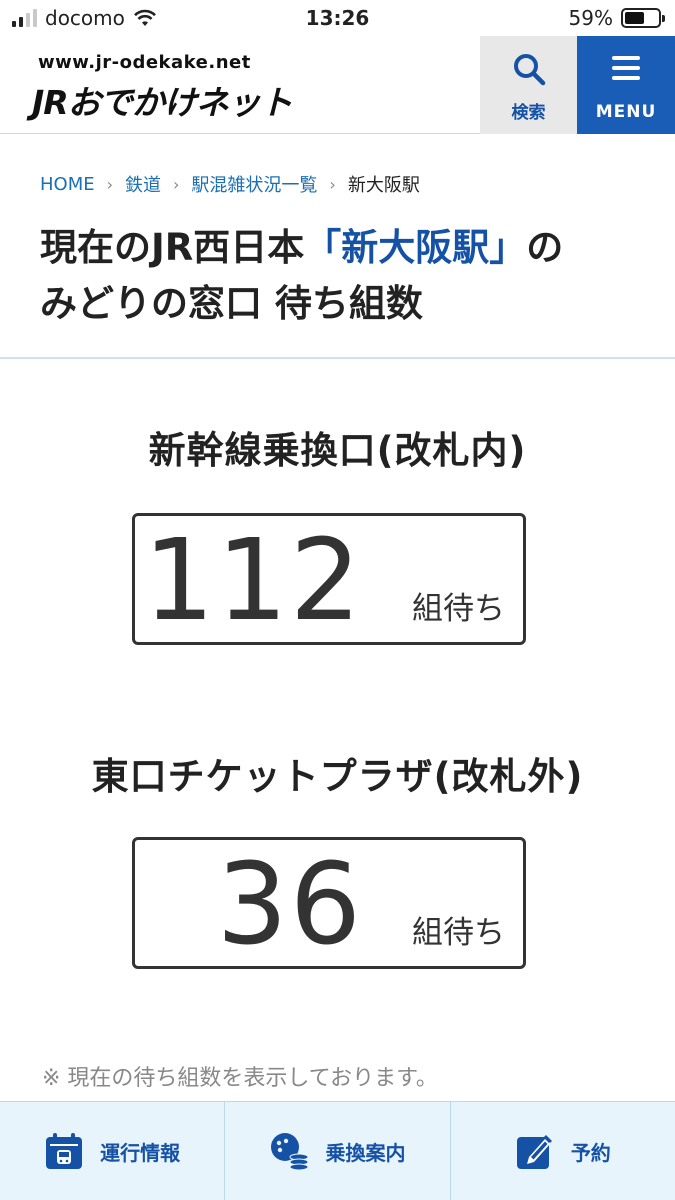 This screenshot has width=675, height=1200. What do you see at coordinates (290, 1152) in the screenshot?
I see `transfer-icon` at bounding box center [290, 1152].